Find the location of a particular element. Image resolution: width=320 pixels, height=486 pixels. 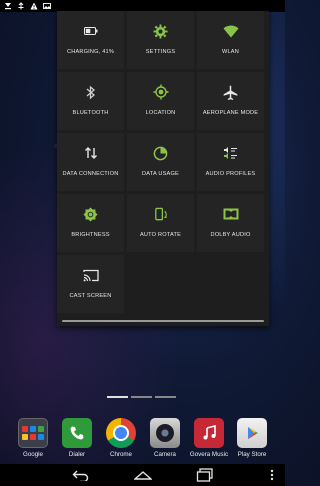

panel-drag-handle is located at coordinates (163, 321).